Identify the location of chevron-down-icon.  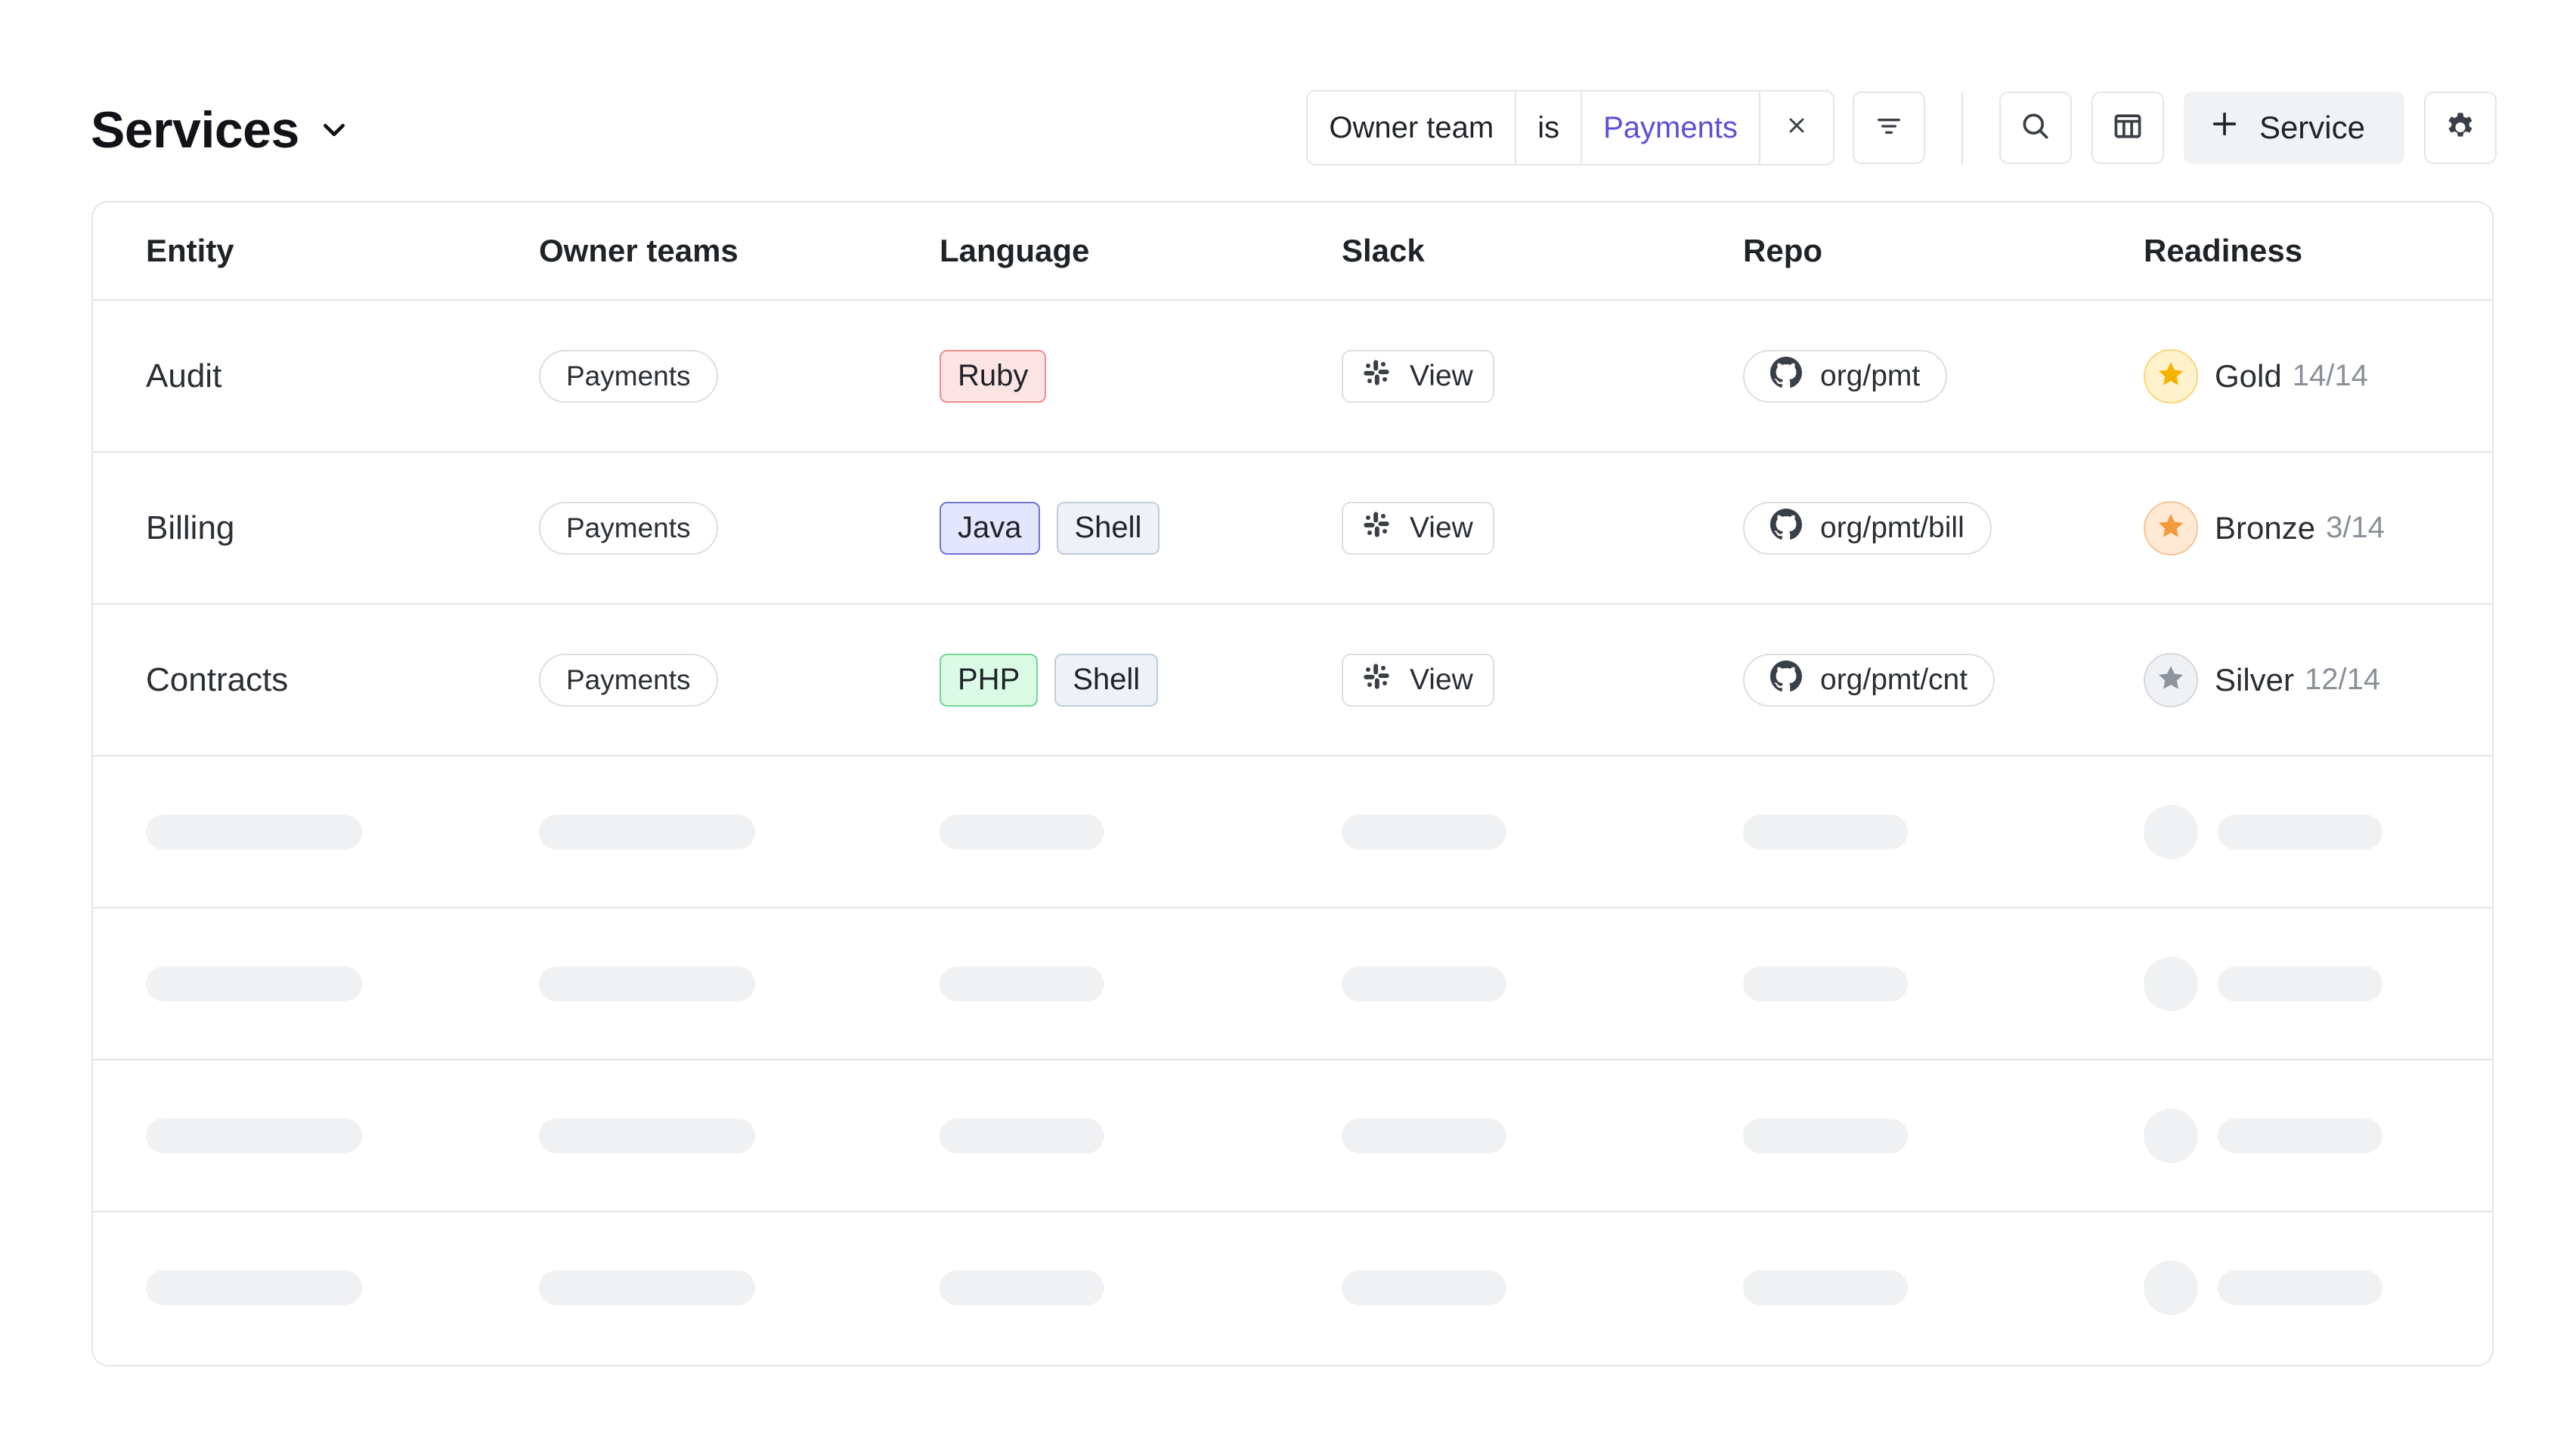
(334, 130).